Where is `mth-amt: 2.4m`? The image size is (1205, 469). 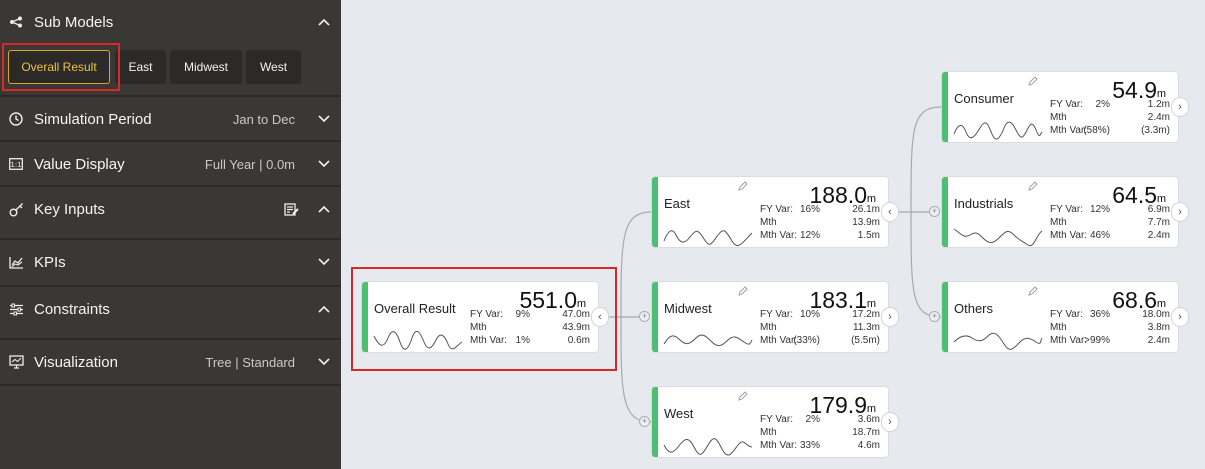
mth-amt: 2.4m is located at coordinates (1158, 117).